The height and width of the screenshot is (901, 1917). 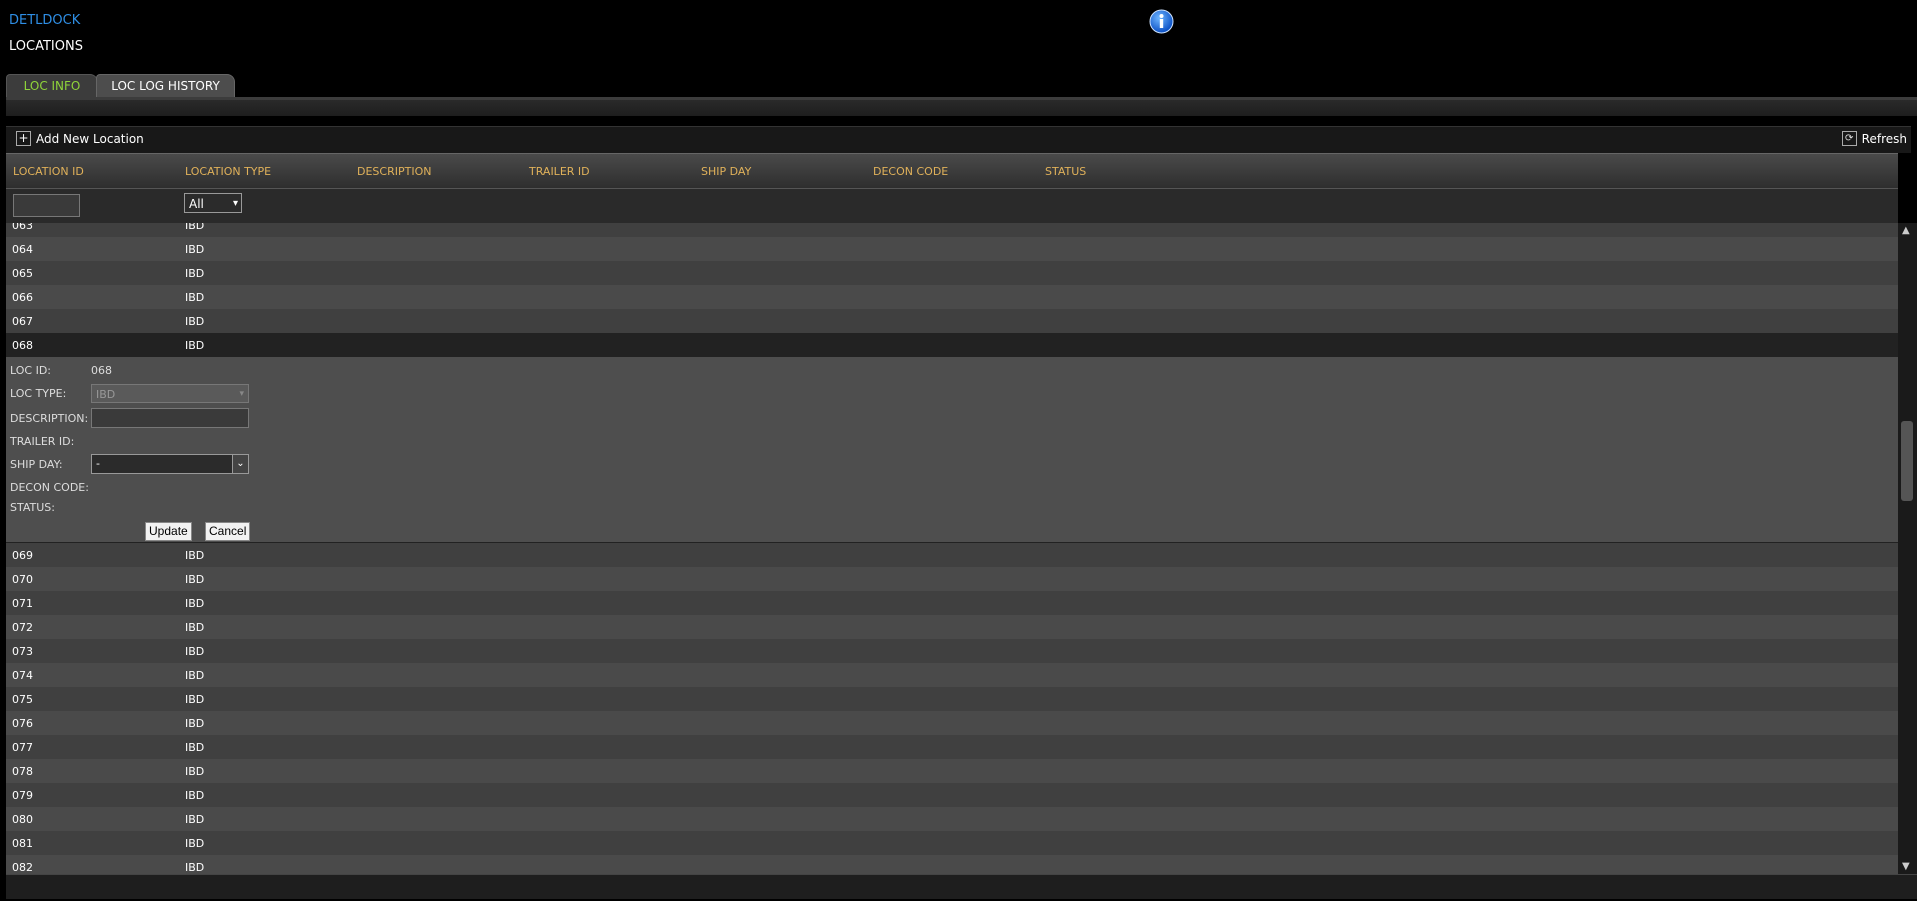 What do you see at coordinates (961, 108) in the screenshot?
I see `sub-bar` at bounding box center [961, 108].